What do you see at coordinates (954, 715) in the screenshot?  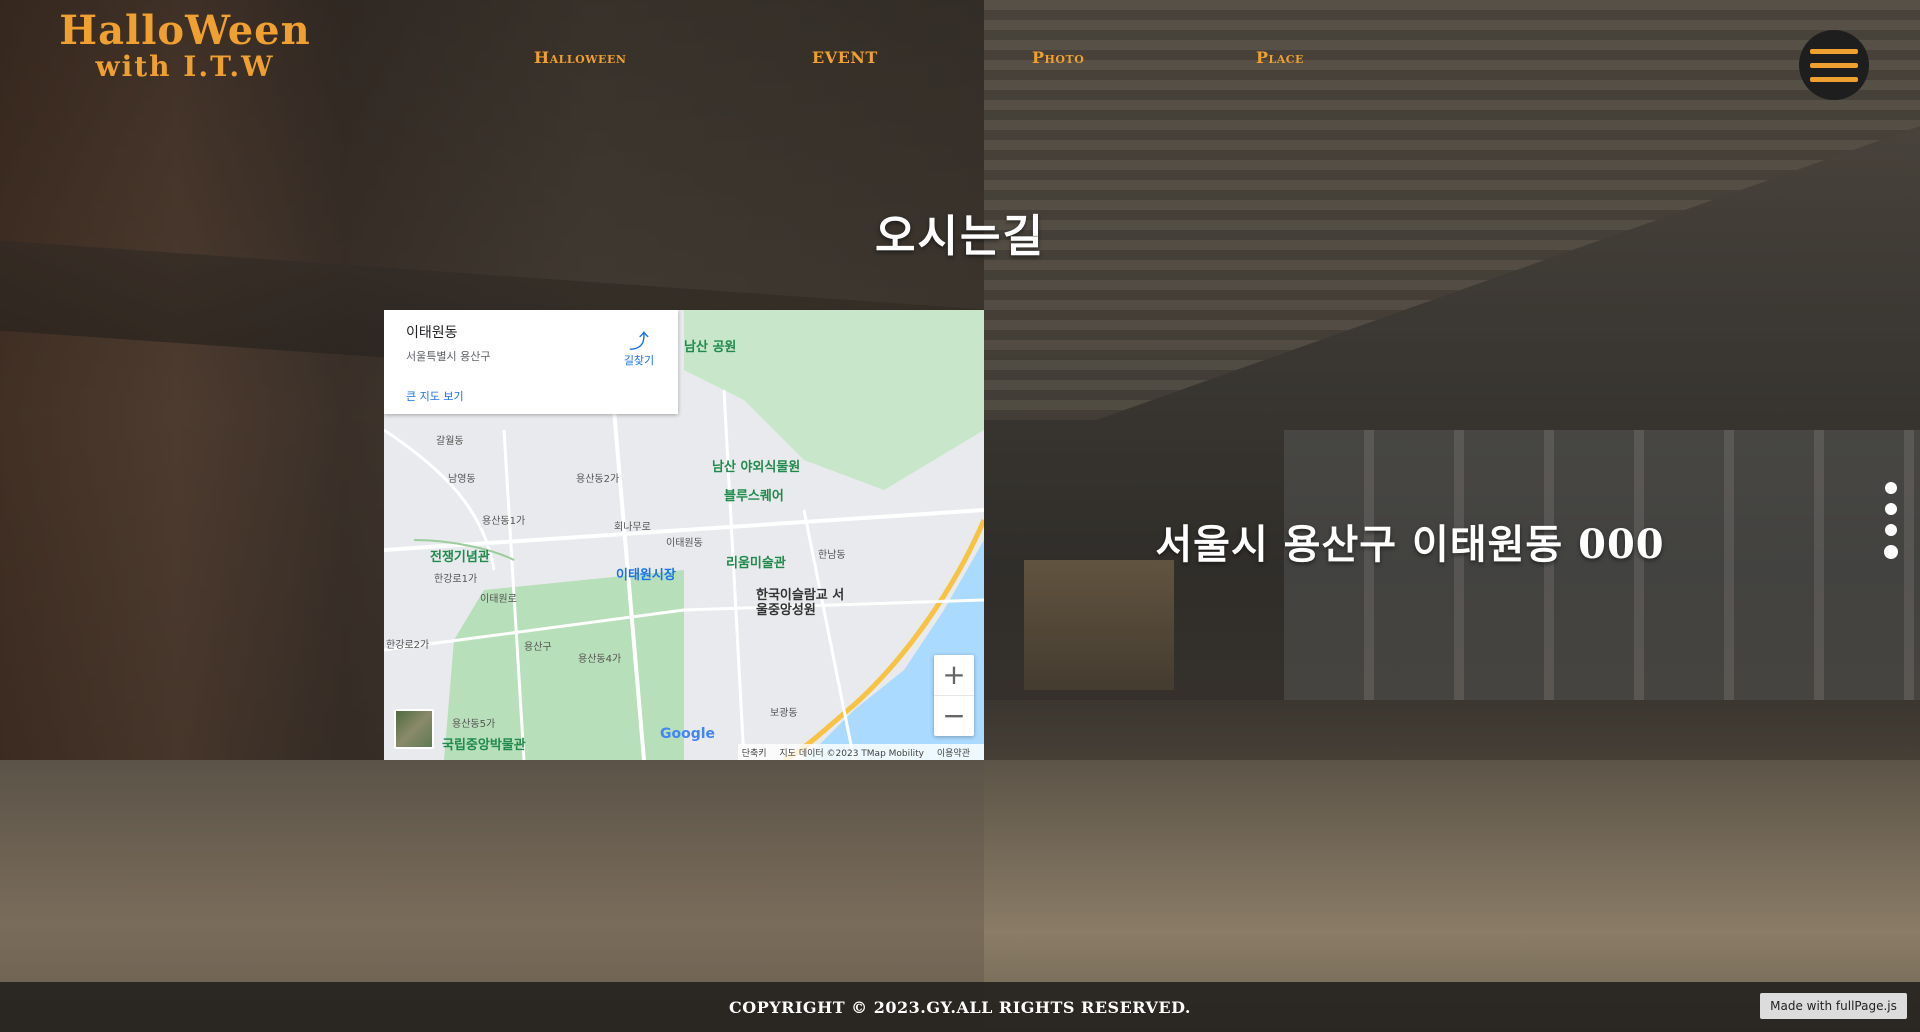 I see `zoom-out-button: −` at bounding box center [954, 715].